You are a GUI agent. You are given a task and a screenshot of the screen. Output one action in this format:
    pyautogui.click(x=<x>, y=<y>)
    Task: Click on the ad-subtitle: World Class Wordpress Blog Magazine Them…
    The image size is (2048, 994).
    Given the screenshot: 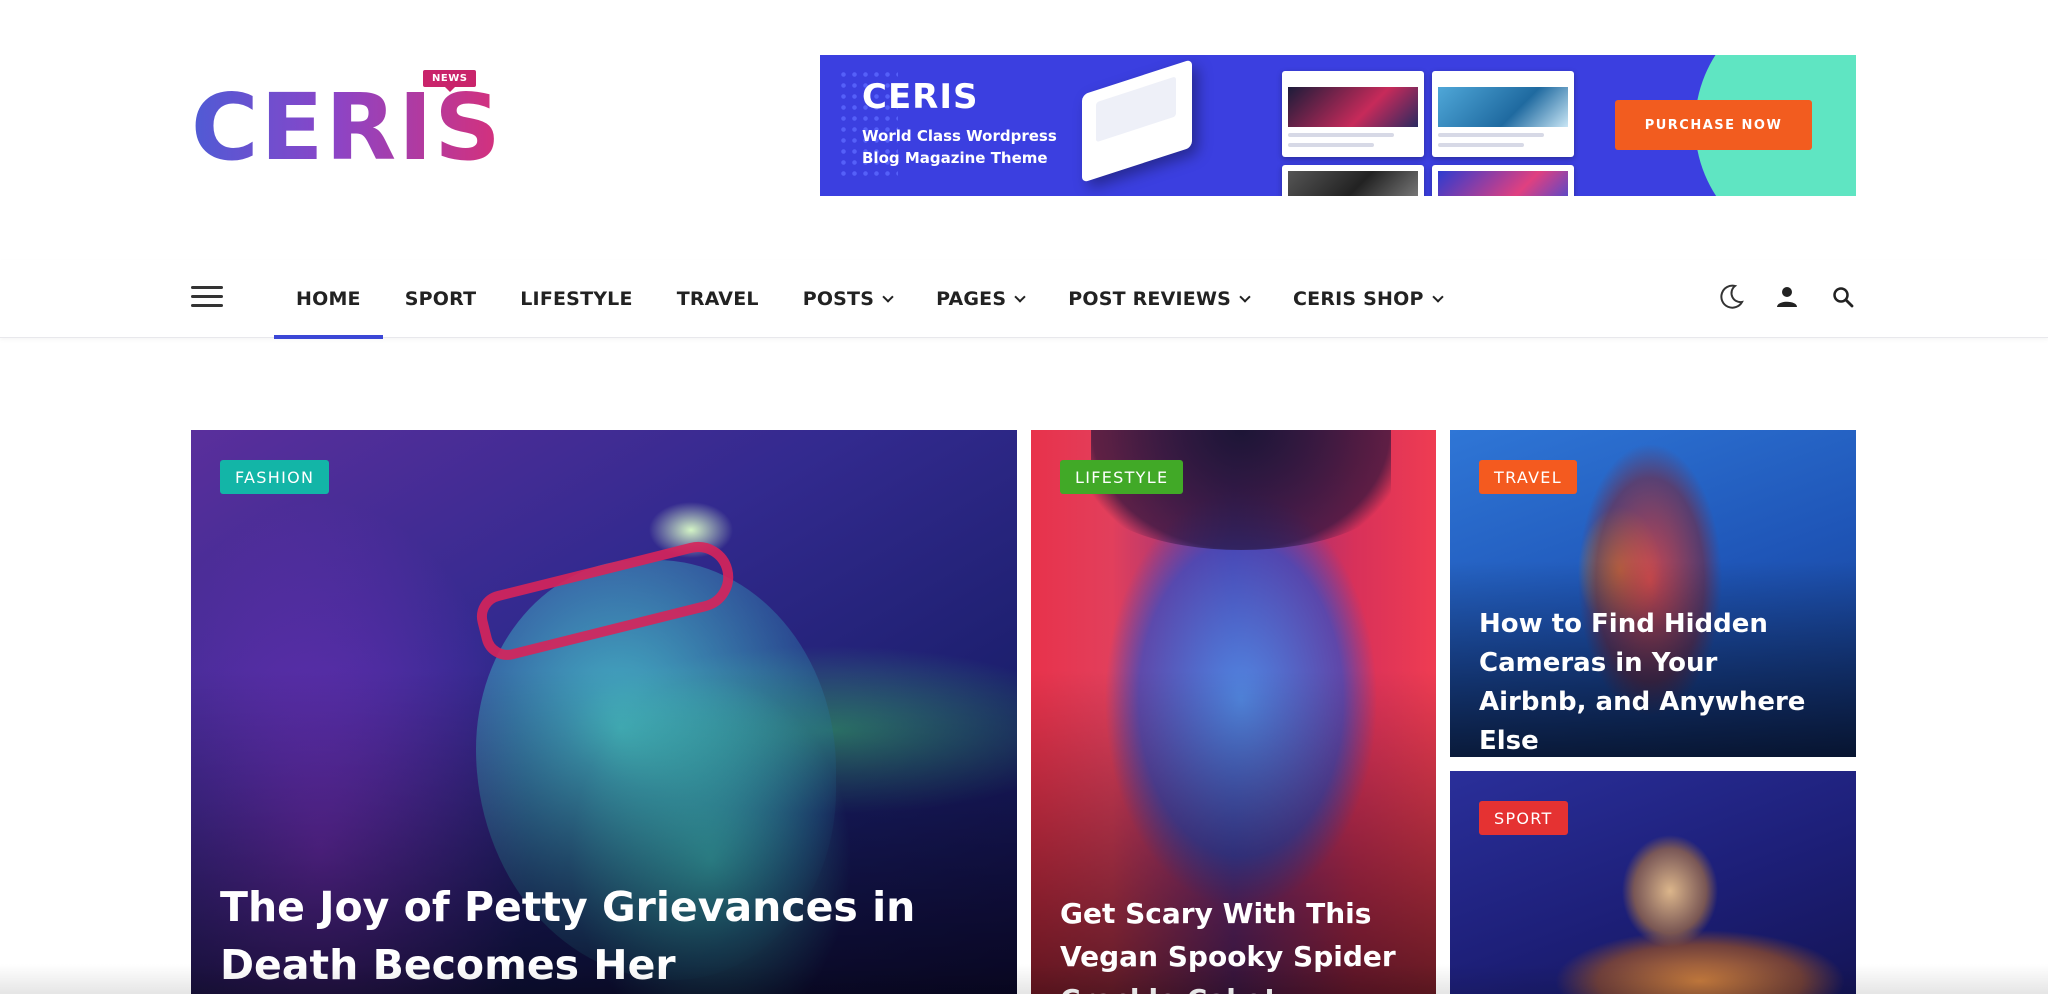 What is the action you would take?
    pyautogui.click(x=959, y=147)
    